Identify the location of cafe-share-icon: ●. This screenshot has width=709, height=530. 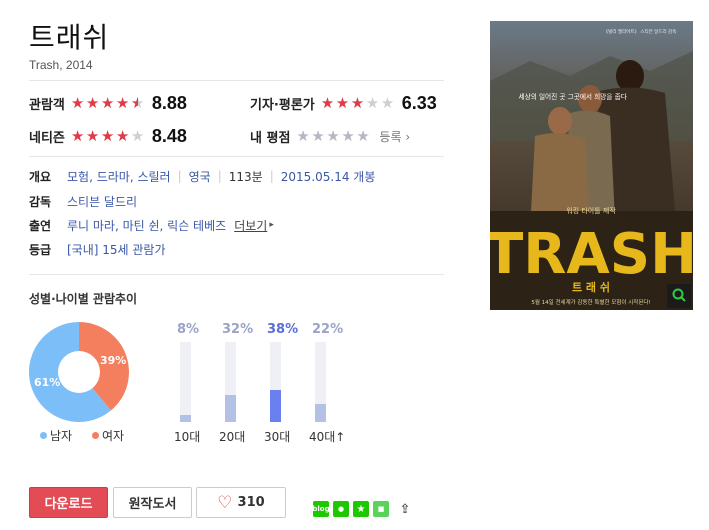
(341, 509).